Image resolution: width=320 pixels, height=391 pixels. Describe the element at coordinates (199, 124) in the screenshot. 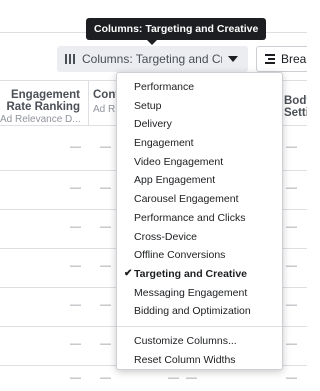

I see `menu-item-delivery: Delivery` at that location.